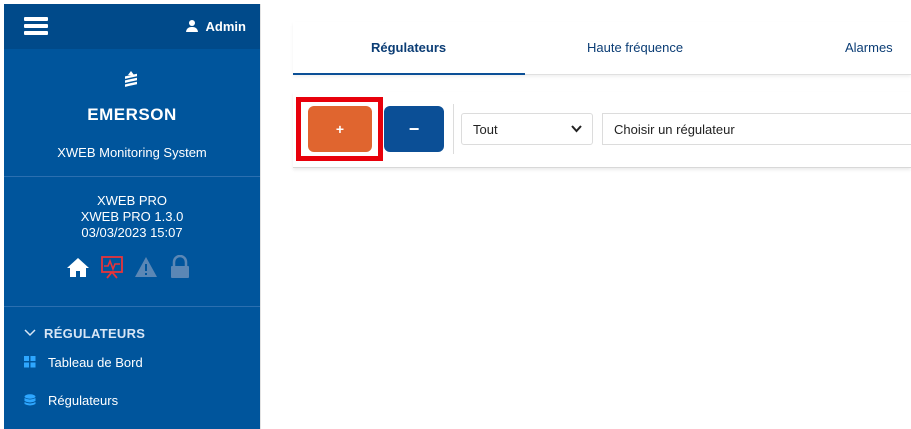 The image size is (911, 429). What do you see at coordinates (146, 267) in the screenshot?
I see `warning-icon` at bounding box center [146, 267].